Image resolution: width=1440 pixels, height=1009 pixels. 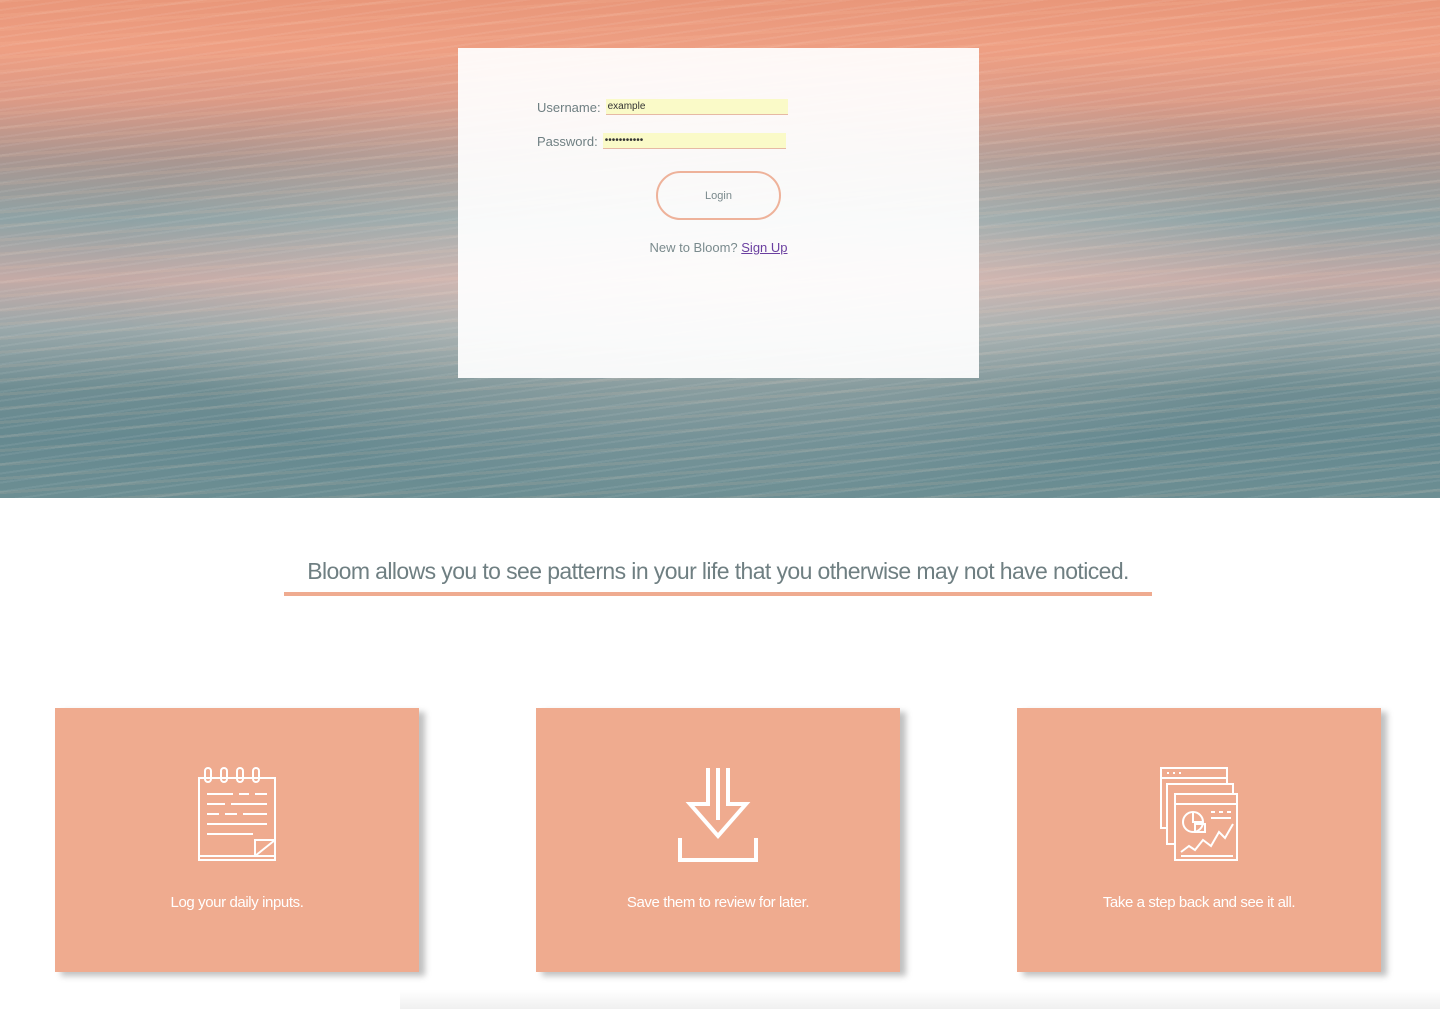 I want to click on feature-text-overview: Take a step back and see it all., so click(x=1199, y=902).